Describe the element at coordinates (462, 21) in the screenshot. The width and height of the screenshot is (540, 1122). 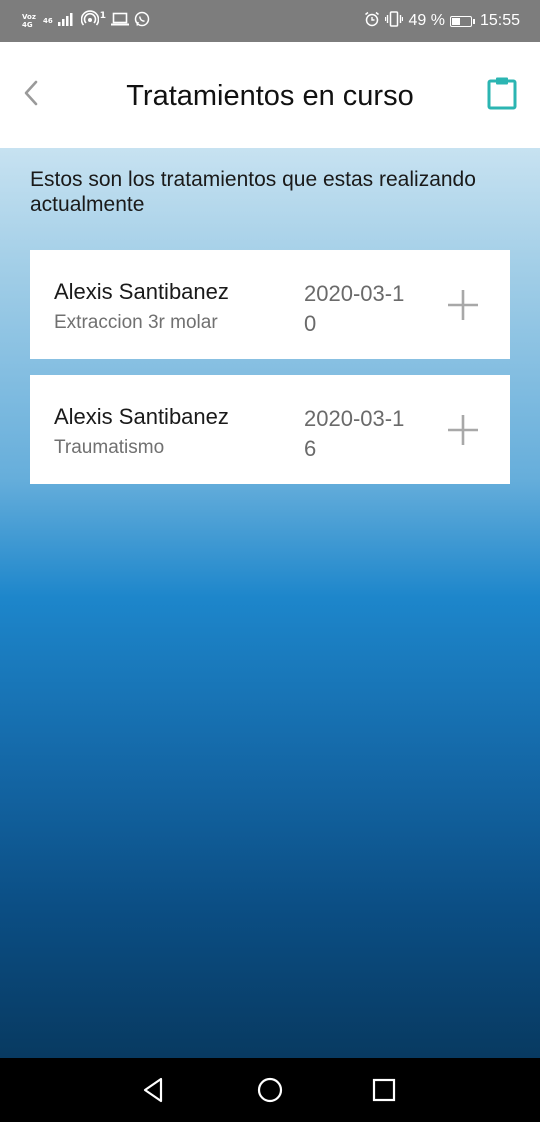
I see `battery-icon` at that location.